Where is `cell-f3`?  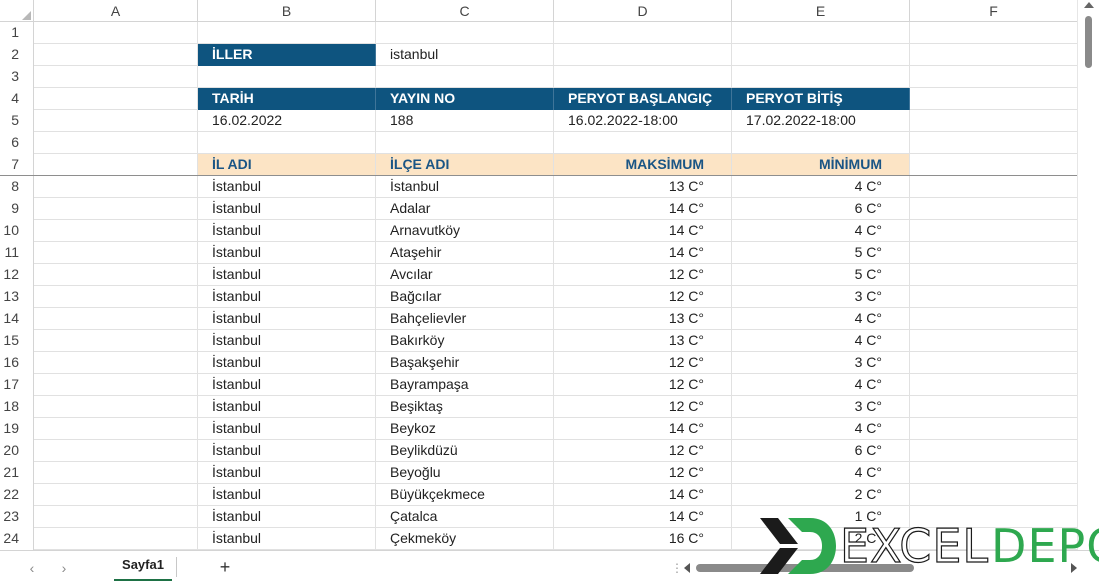
cell-f3 is located at coordinates (993, 77).